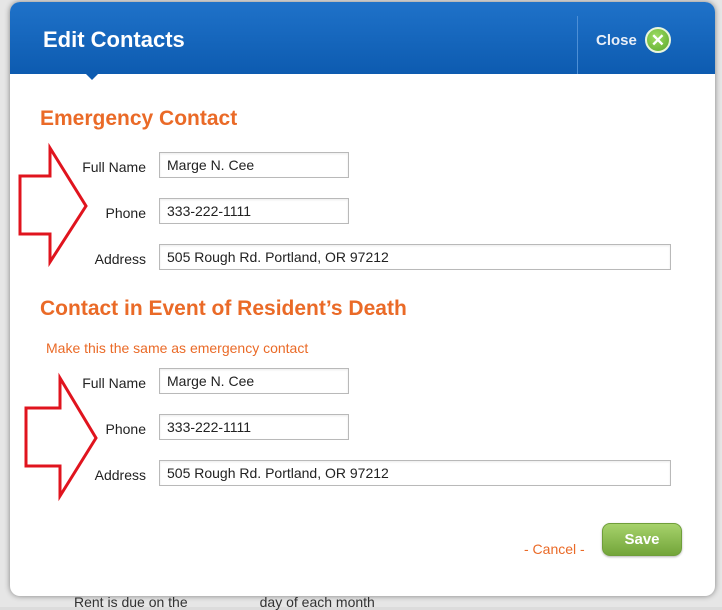  Describe the element at coordinates (114, 39) in the screenshot. I see `dialog-title: Edit Contacts` at that location.